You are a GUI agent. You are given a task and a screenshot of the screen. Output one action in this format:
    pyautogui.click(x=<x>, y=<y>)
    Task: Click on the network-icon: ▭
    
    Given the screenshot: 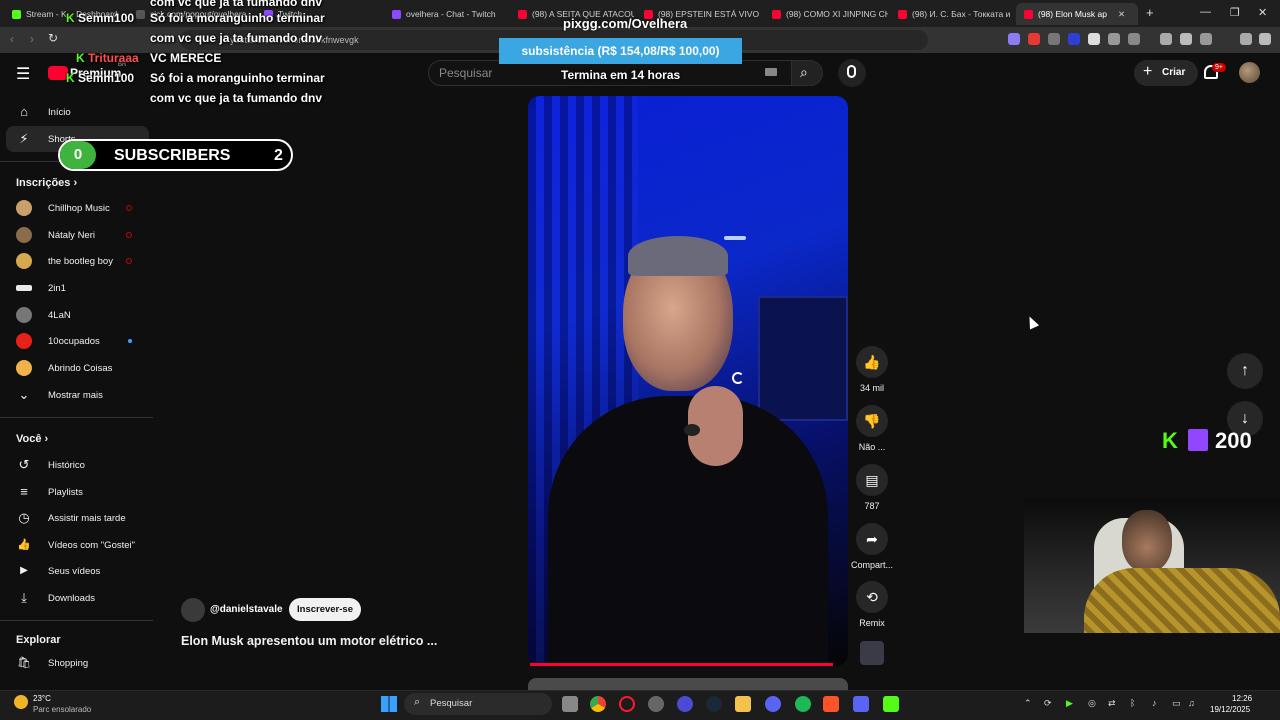 What is the action you would take?
    pyautogui.click(x=1176, y=703)
    